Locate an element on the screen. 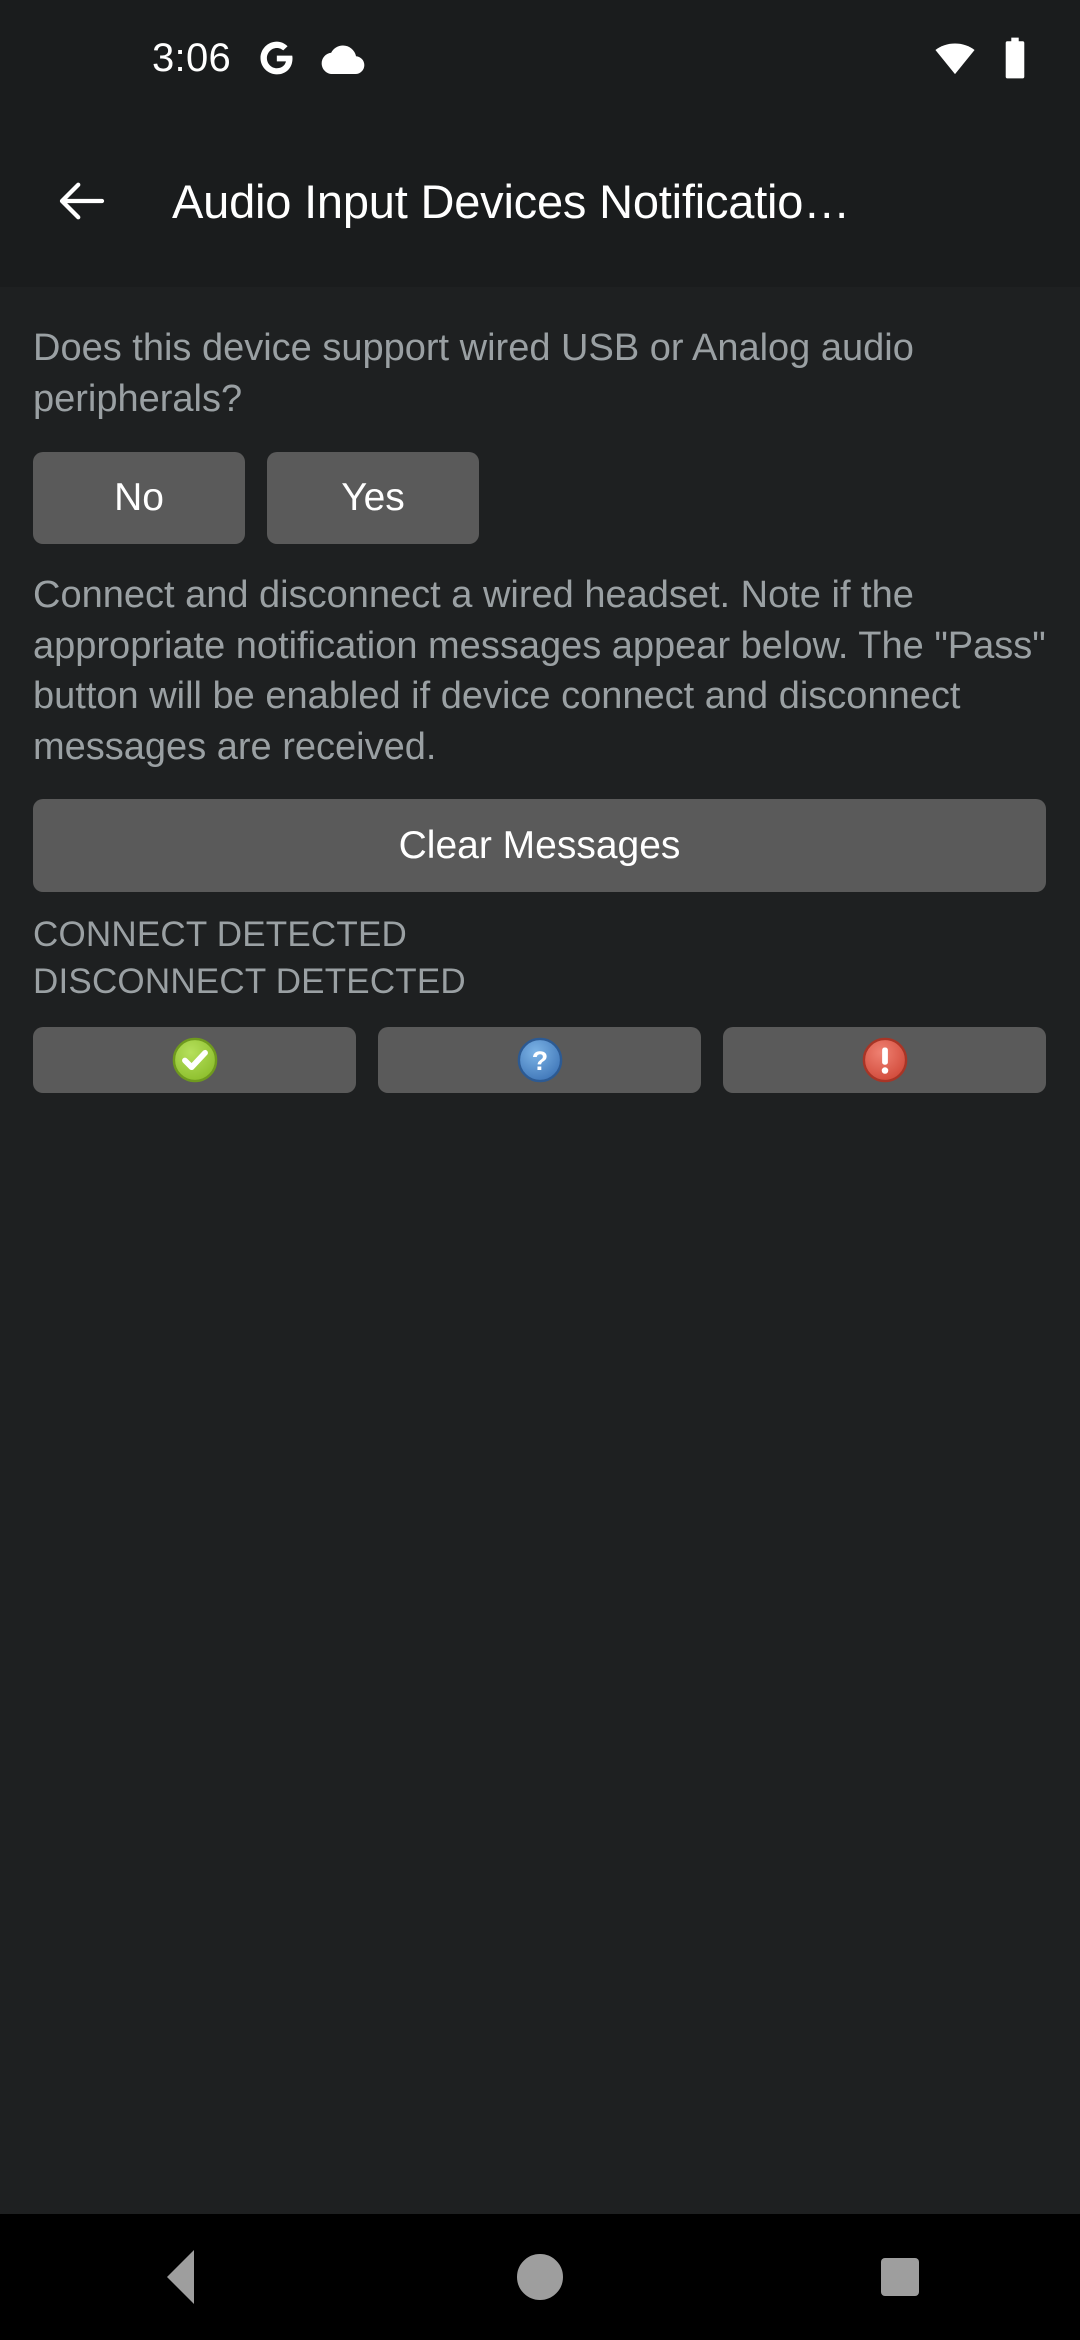 The height and width of the screenshot is (2340, 1080). info-button: ? is located at coordinates (539, 1060).